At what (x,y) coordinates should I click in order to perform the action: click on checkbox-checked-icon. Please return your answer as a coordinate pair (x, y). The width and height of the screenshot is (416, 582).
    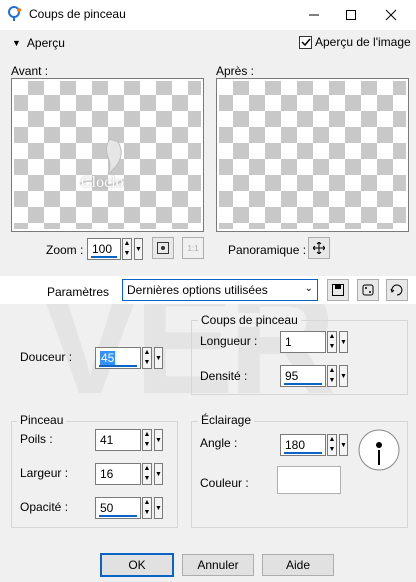
    Looking at the image, I should click on (305, 42).